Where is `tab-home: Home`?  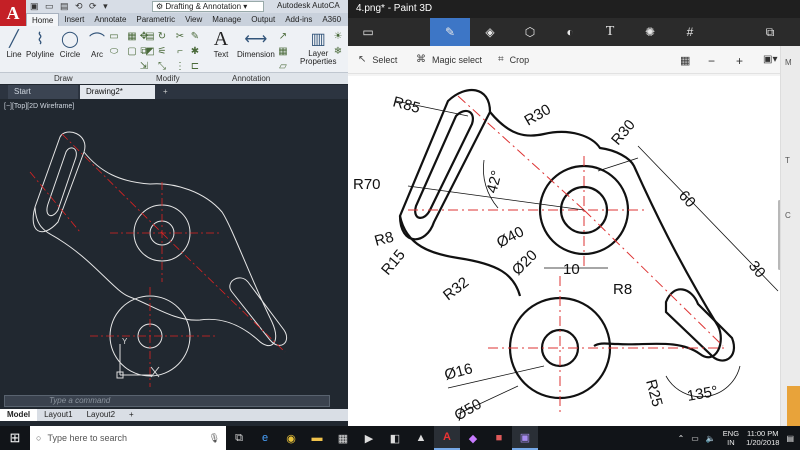
tab-home: Home is located at coordinates (43, 19).